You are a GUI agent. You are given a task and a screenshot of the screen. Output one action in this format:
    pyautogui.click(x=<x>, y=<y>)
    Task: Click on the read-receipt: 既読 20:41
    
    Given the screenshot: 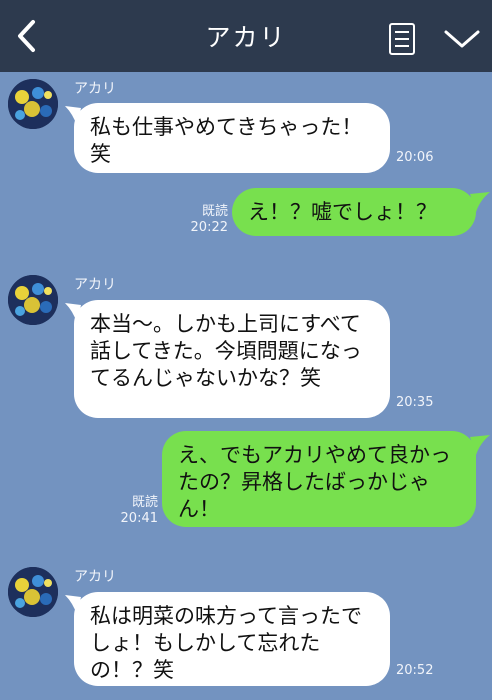 What is the action you would take?
    pyautogui.click(x=137, y=511)
    